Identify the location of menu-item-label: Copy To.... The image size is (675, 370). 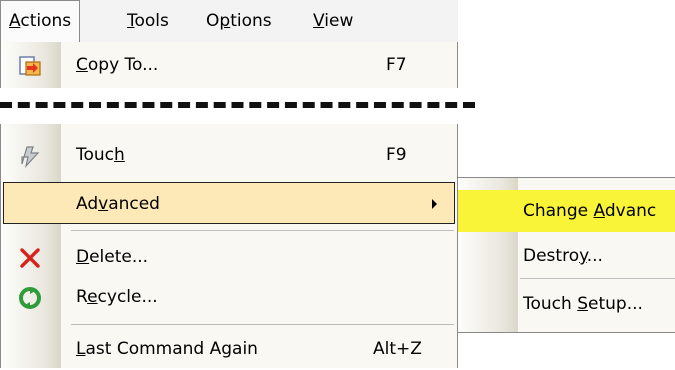
(117, 65).